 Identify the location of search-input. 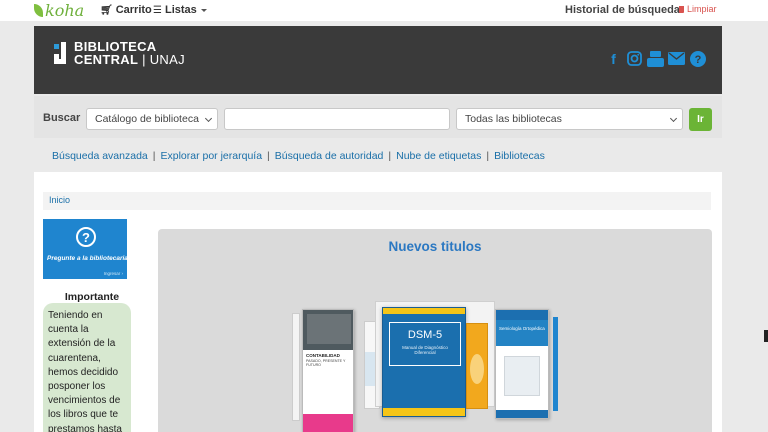
(337, 119).